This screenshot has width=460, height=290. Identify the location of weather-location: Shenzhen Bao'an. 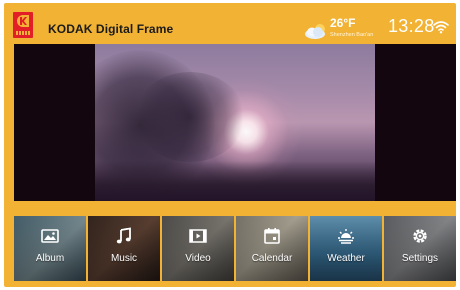
(352, 35).